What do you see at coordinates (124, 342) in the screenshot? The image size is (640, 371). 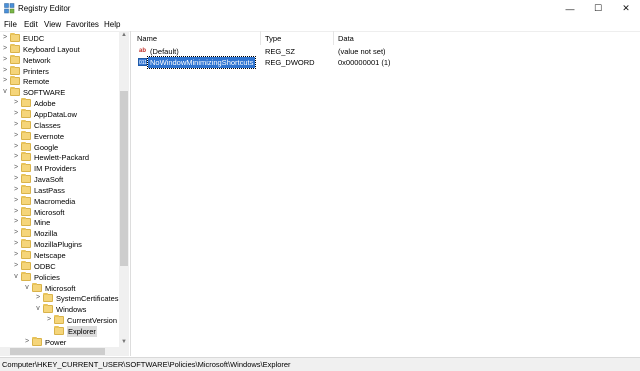 I see `scroll-down-arrow-icon: ▼` at bounding box center [124, 342].